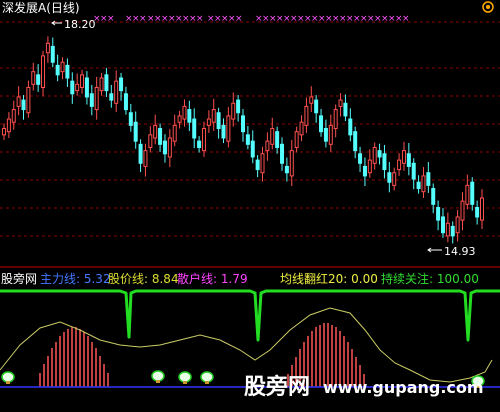 This screenshot has width=500, height=412. I want to click on high-annotation: 18.20, so click(73, 24).